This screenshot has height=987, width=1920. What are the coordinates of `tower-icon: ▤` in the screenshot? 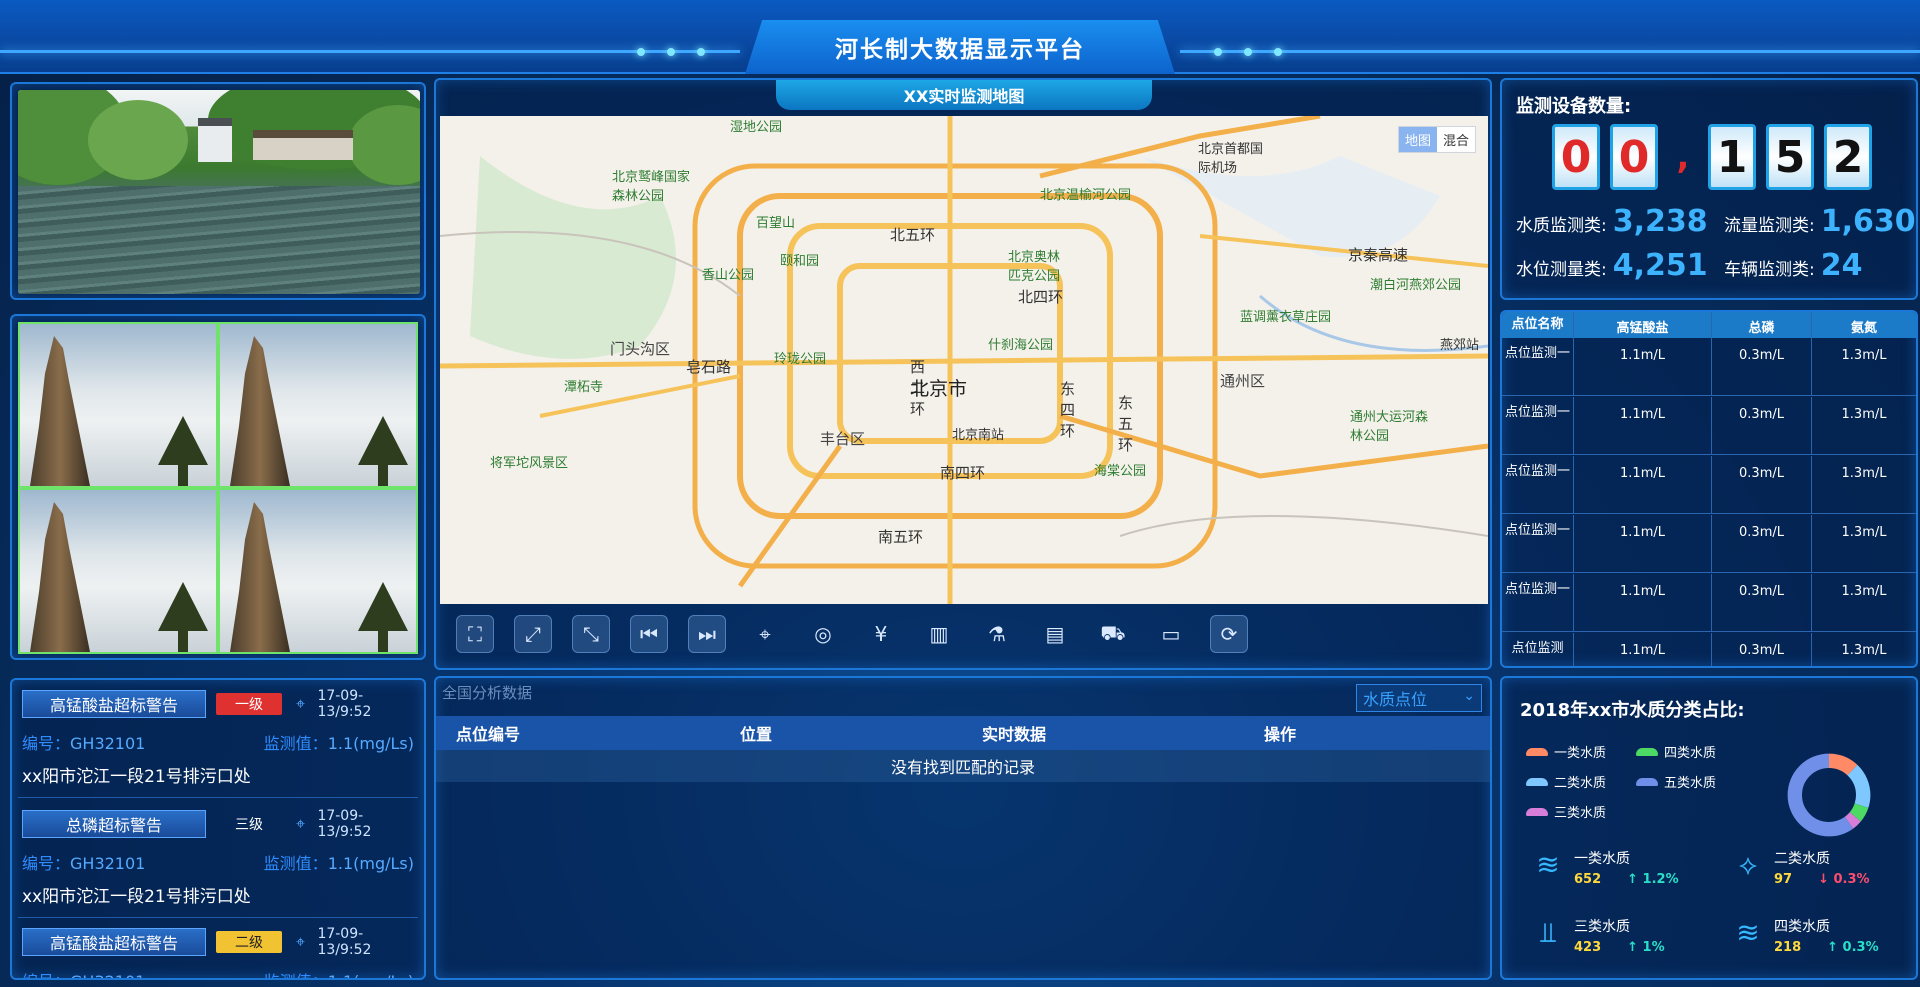 It's located at (1055, 634).